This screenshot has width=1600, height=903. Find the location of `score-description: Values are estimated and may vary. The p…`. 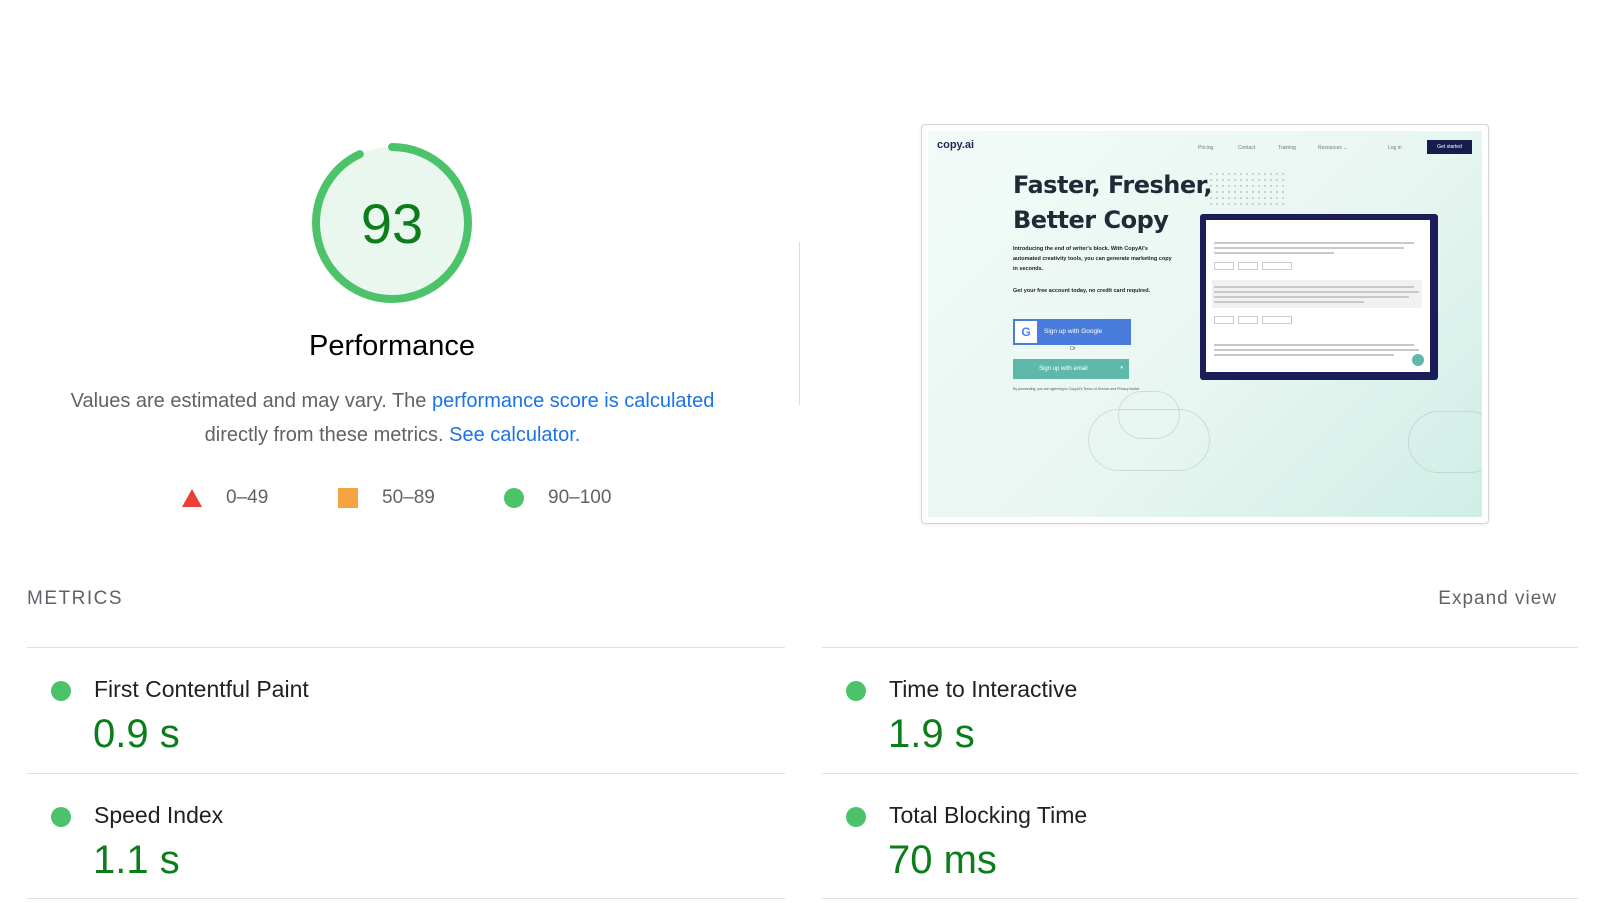

score-description: Values are estimated and may vary. The p… is located at coordinates (392, 418).